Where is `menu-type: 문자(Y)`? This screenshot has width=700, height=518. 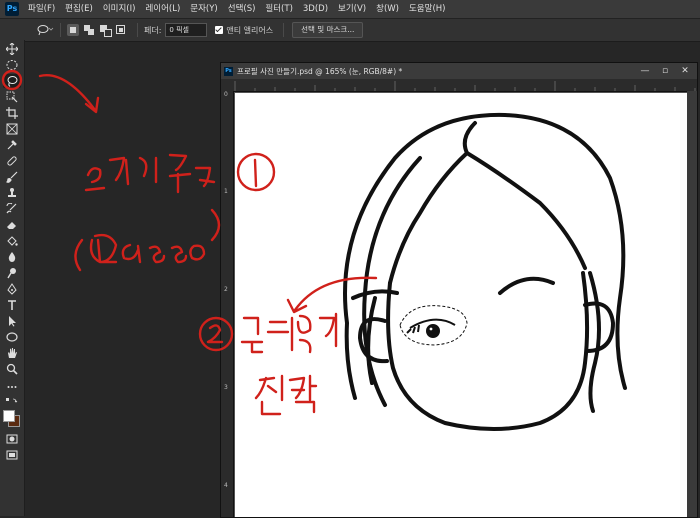
menu-type: 문자(Y) is located at coordinates (203, 9).